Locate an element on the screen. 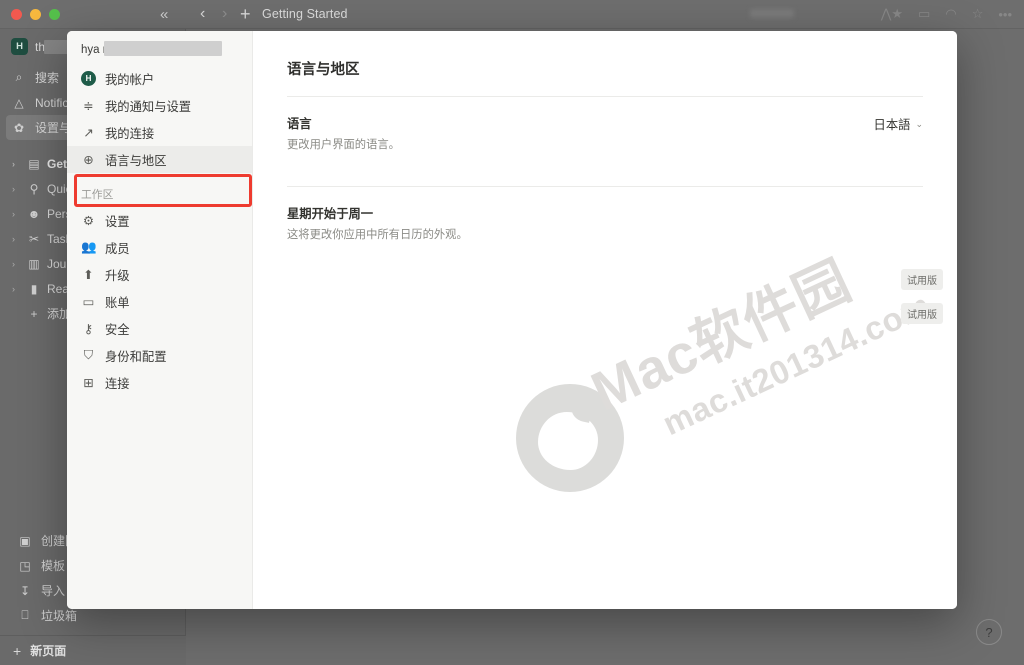 Image resolution: width=1024 pixels, height=665 pixels. comment-icon: ▭ is located at coordinates (924, 14).